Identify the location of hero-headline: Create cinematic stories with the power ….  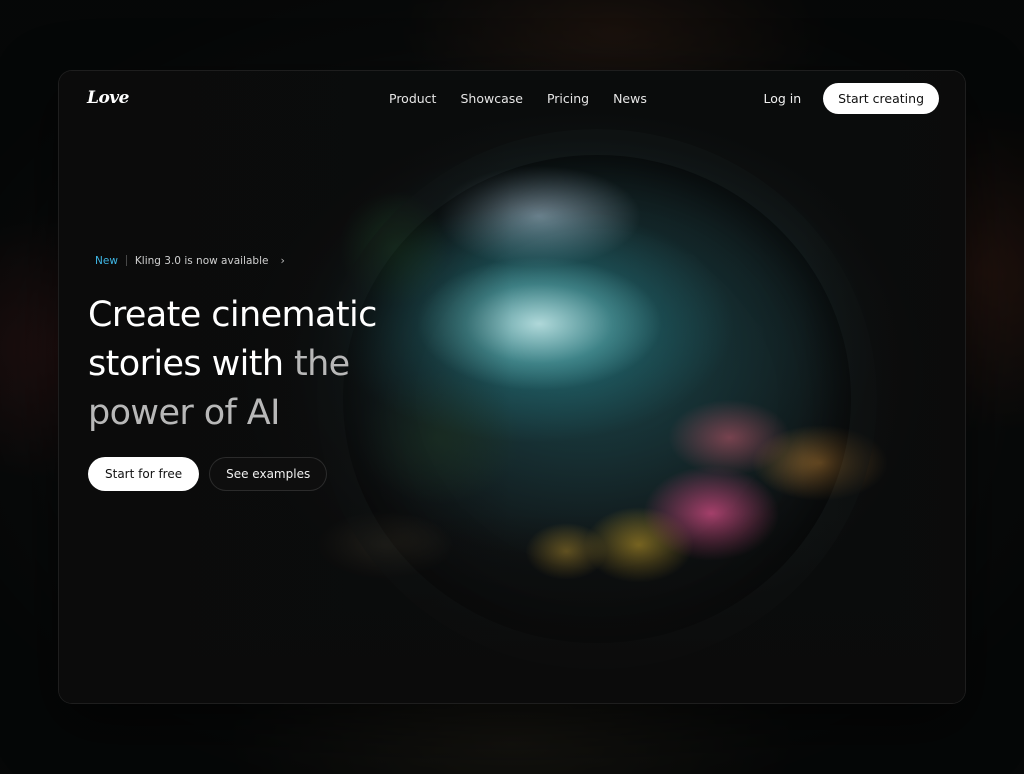
(288, 364).